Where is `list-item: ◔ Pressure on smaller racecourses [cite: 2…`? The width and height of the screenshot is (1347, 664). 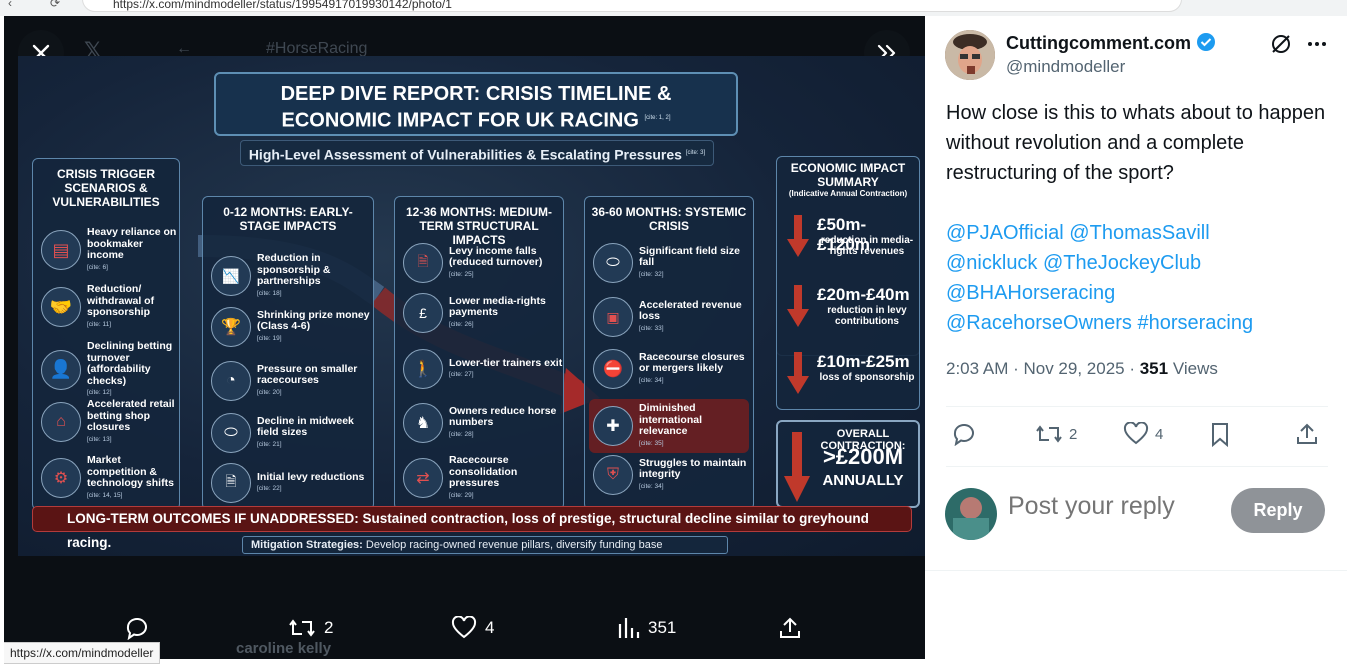
list-item: ◔ Pressure on smaller racecourses [cite: 2… is located at coordinates (292, 381).